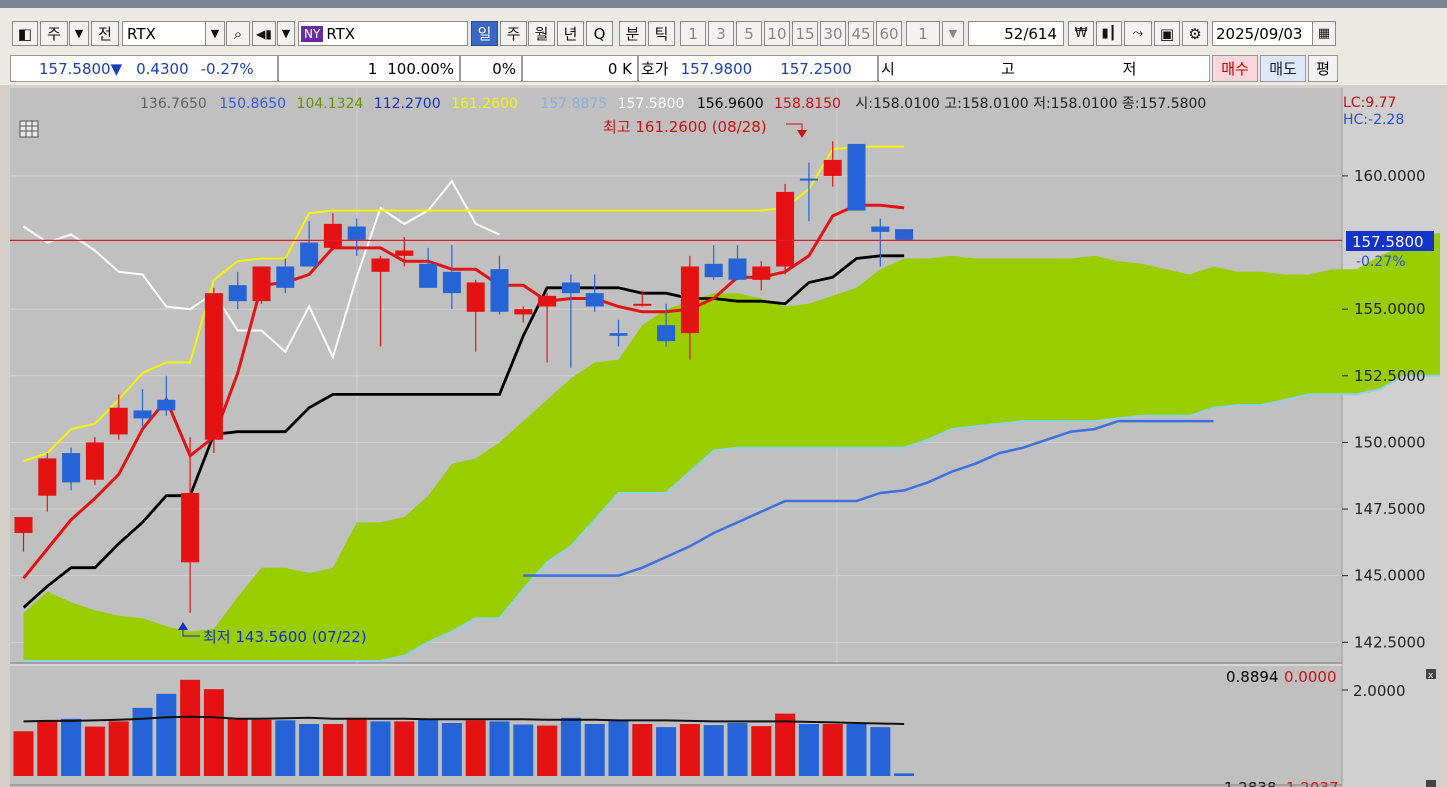 The height and width of the screenshot is (787, 1447). Describe the element at coordinates (341, 33) in the screenshot. I see `symbol-name: RTX` at that location.